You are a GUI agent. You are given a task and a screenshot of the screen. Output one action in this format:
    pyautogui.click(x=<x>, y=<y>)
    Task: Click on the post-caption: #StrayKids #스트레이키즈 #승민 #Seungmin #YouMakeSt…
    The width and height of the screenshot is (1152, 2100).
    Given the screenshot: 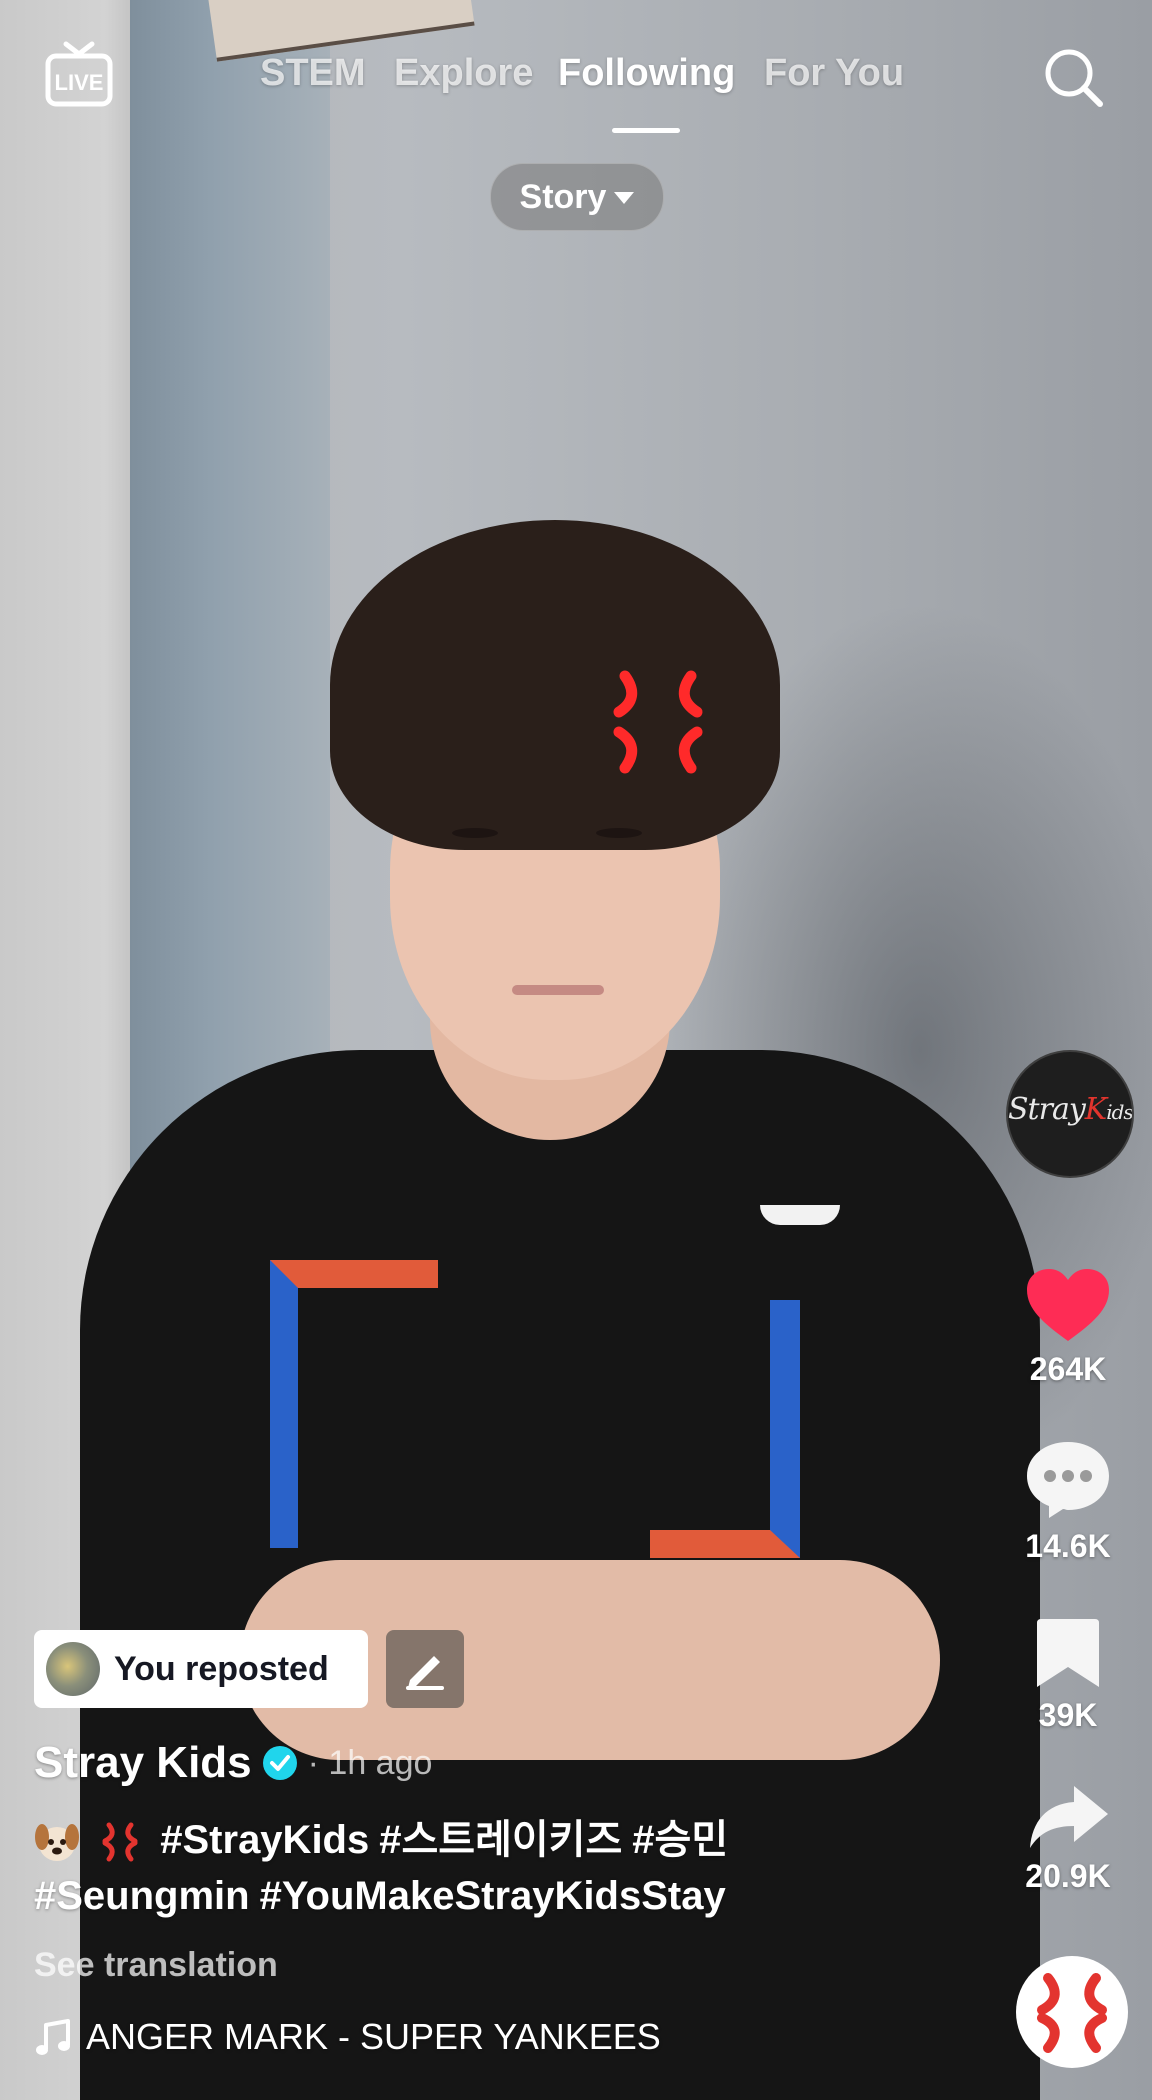 What is the action you would take?
    pyautogui.click(x=414, y=1868)
    